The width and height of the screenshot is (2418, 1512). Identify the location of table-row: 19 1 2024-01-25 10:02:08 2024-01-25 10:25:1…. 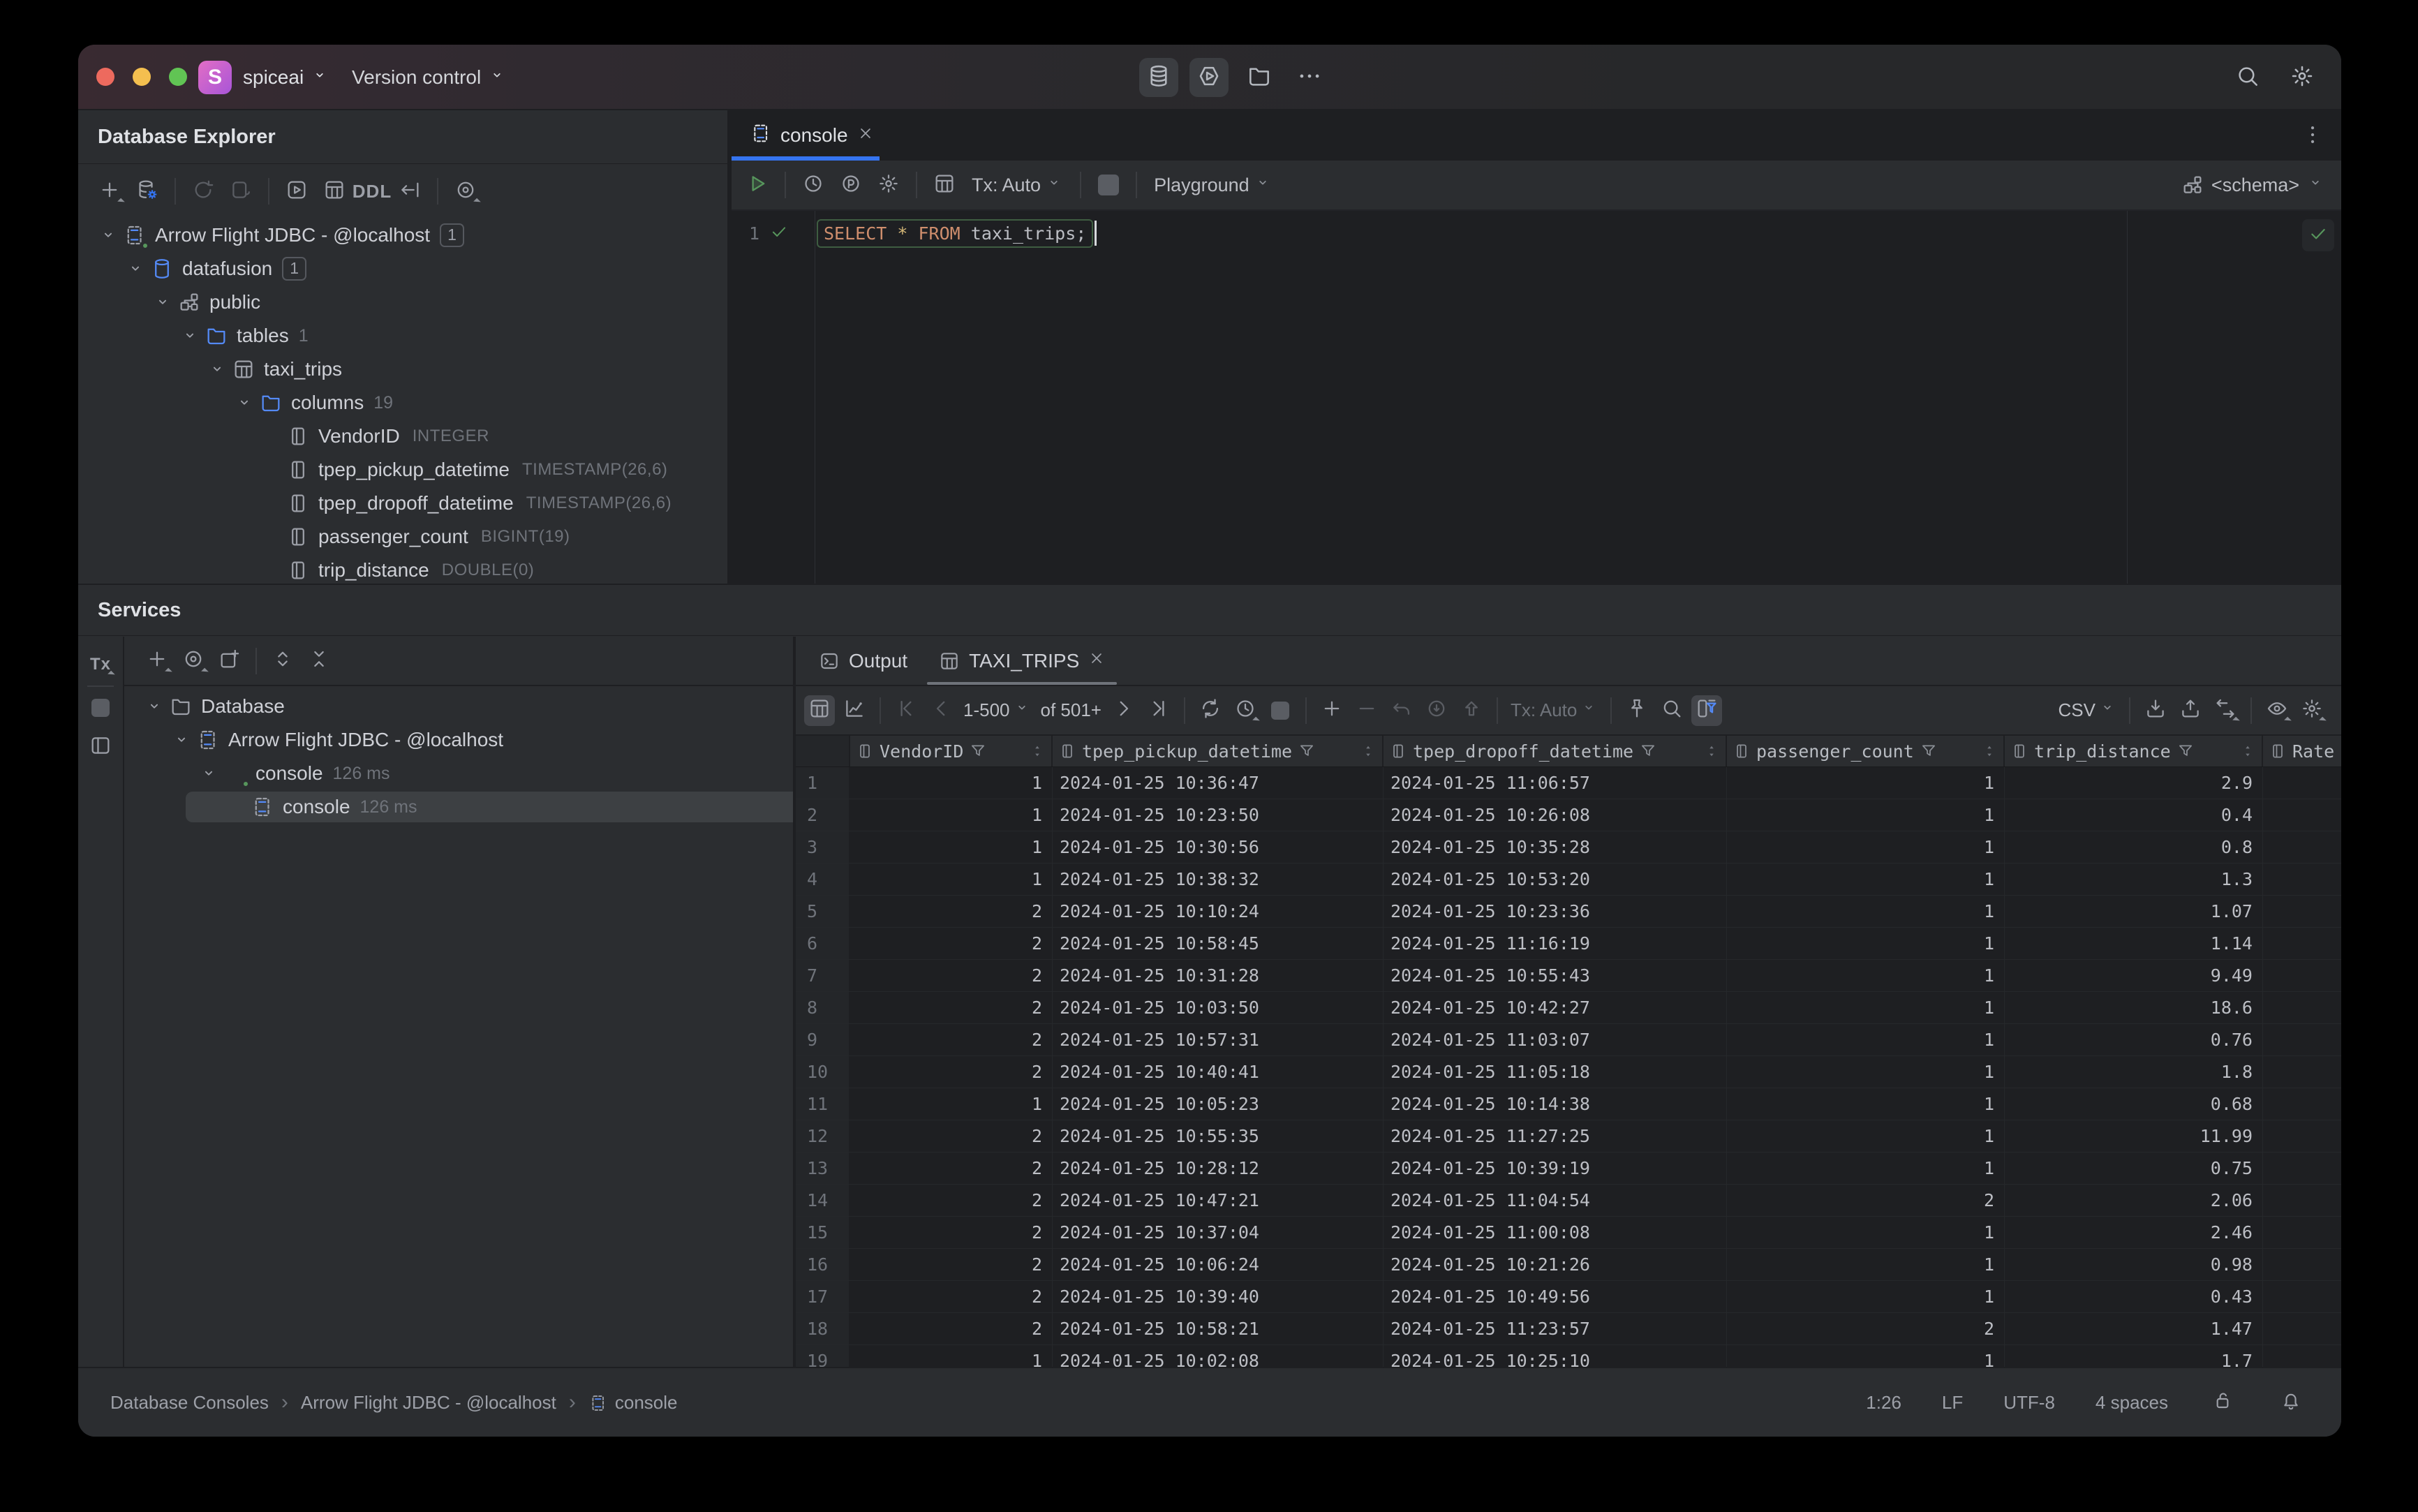
(1568, 1356).